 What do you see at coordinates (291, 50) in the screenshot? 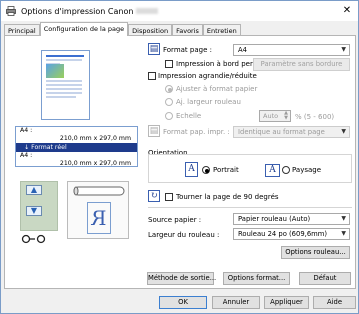
I see `page-format-select: A4 ▼` at bounding box center [291, 50].